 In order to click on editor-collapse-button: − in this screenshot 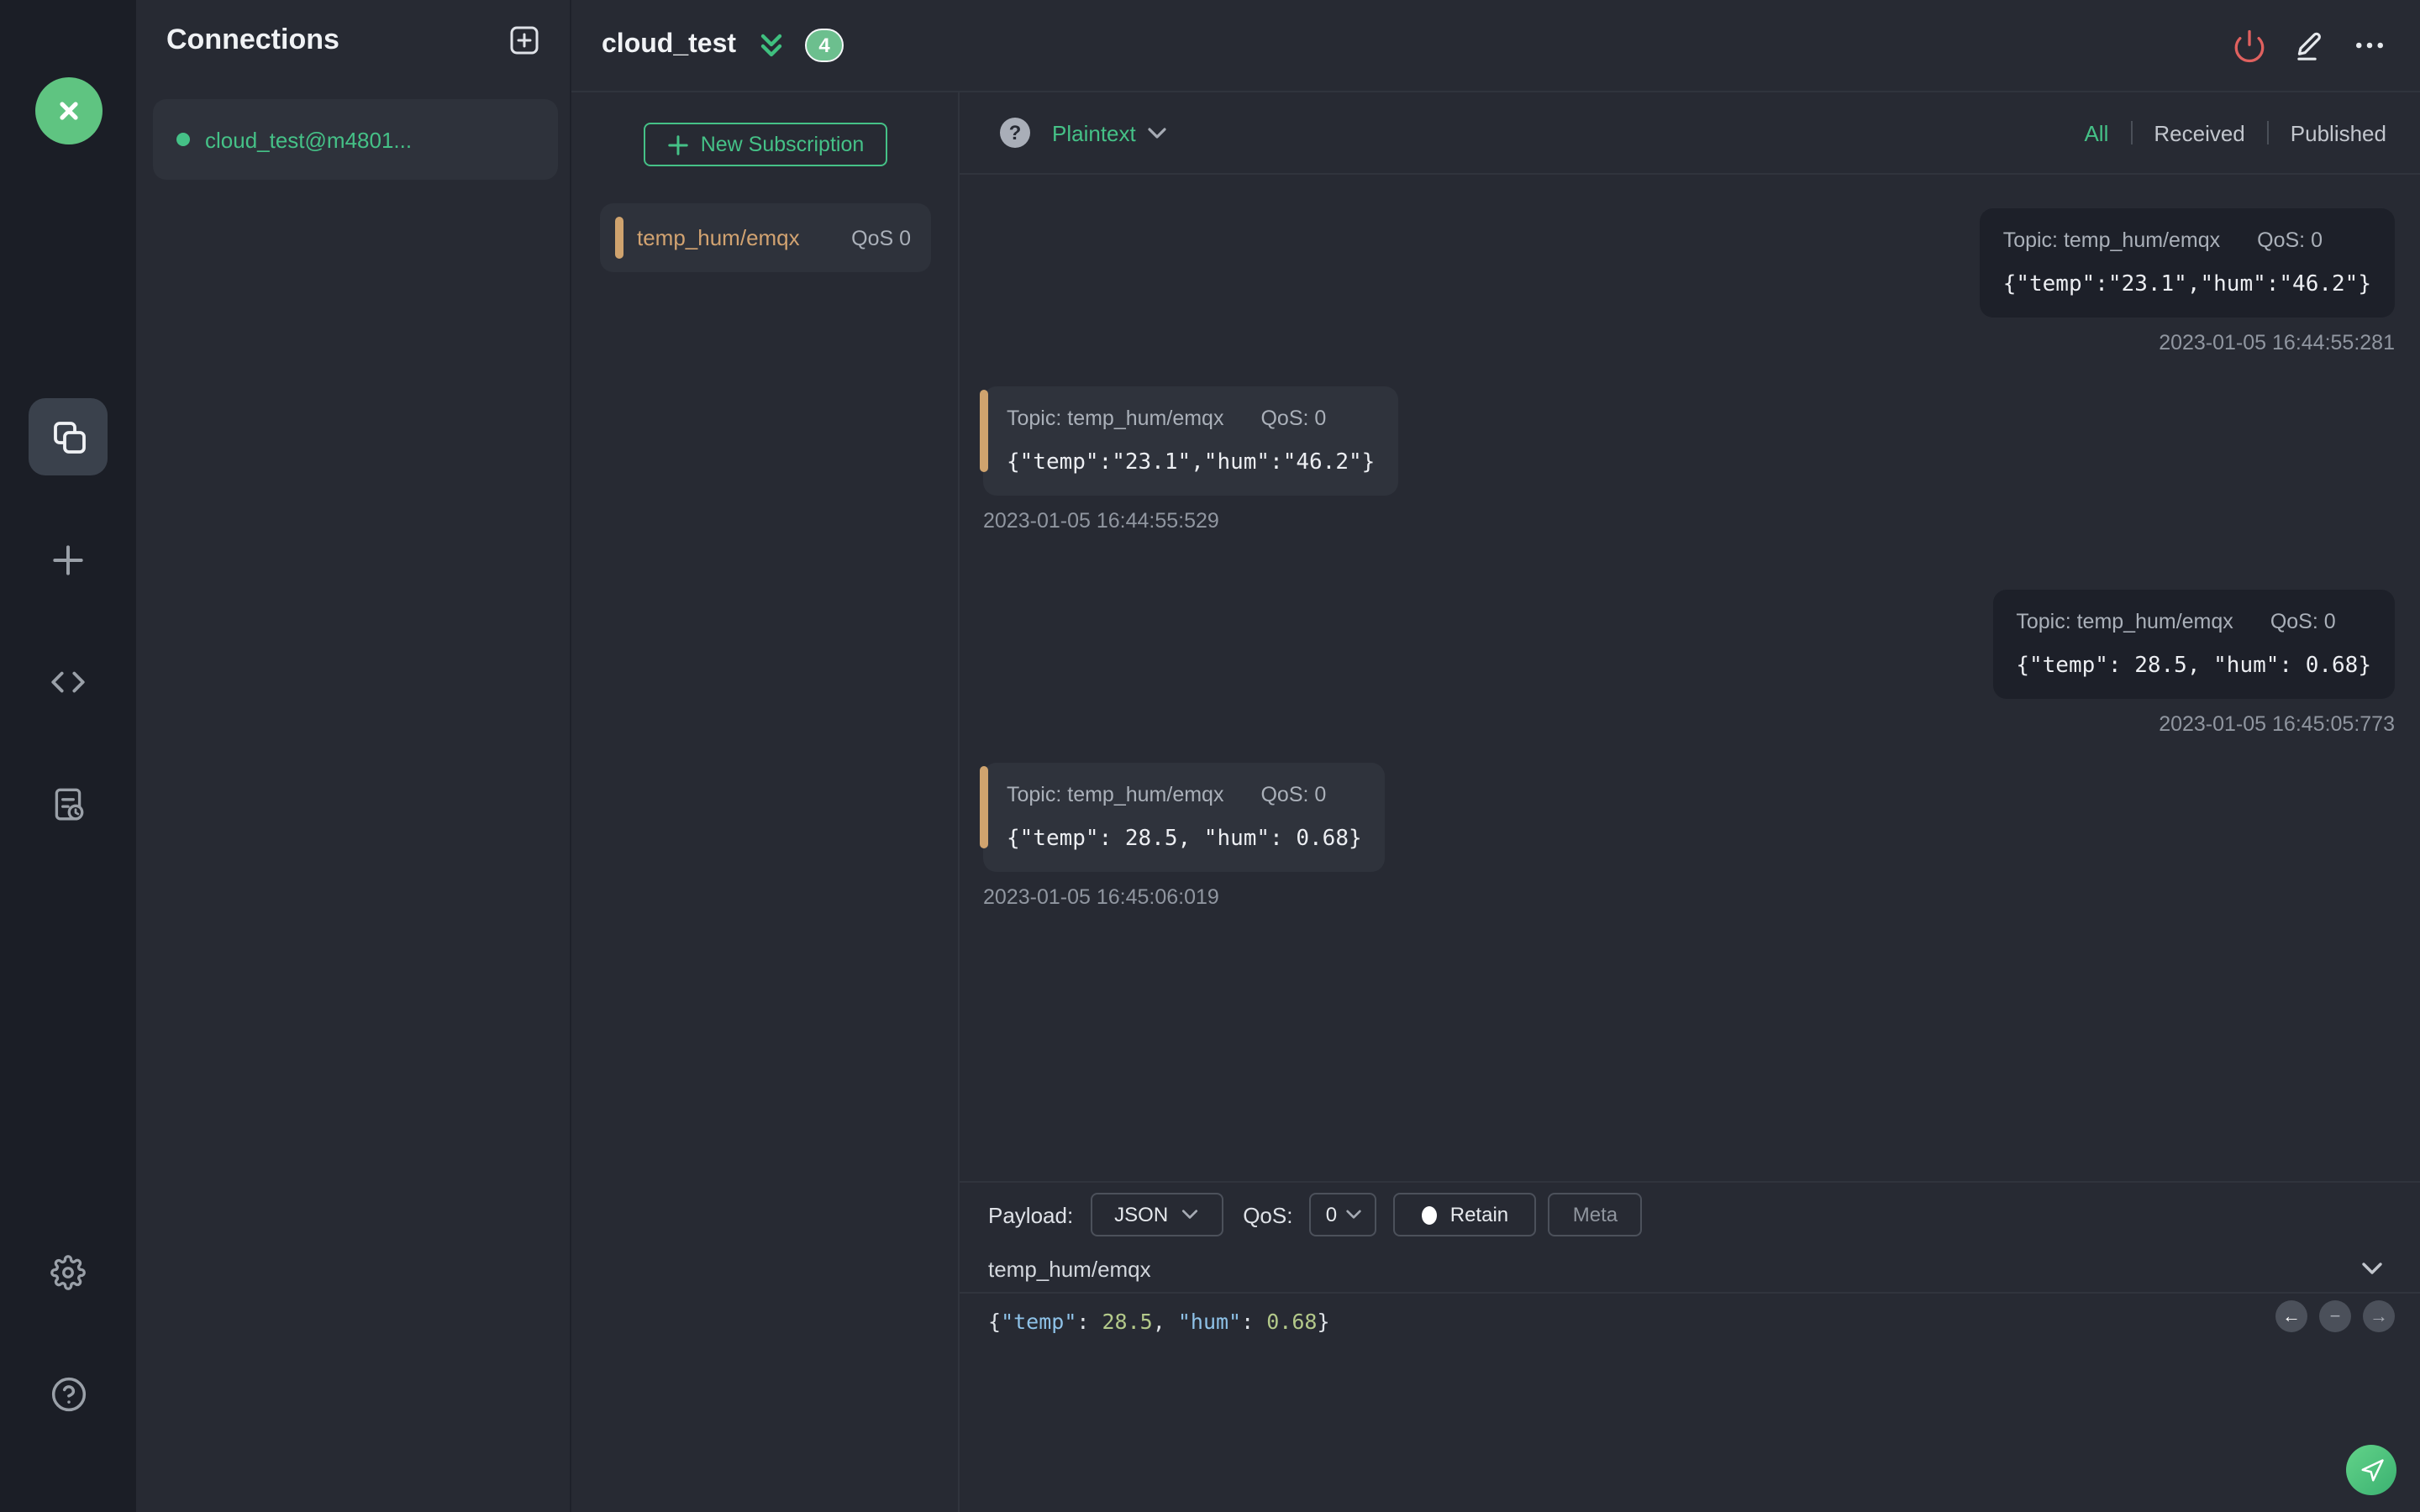, I will do `click(2335, 1316)`.